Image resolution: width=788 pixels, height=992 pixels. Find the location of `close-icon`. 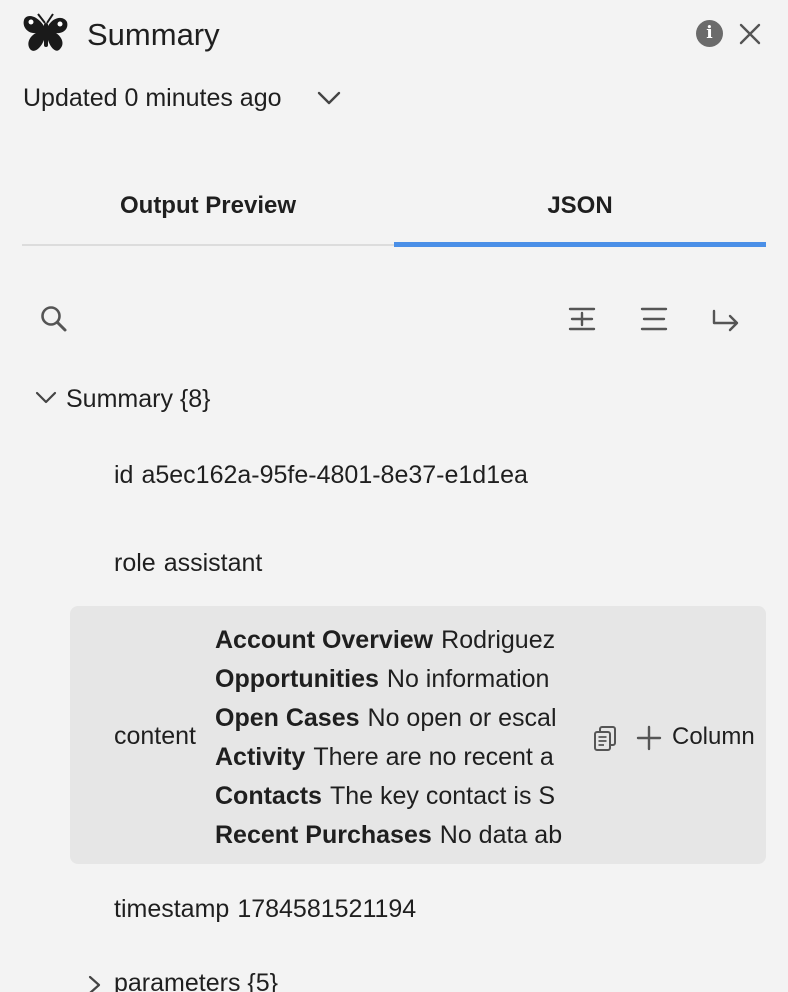

close-icon is located at coordinates (750, 34).